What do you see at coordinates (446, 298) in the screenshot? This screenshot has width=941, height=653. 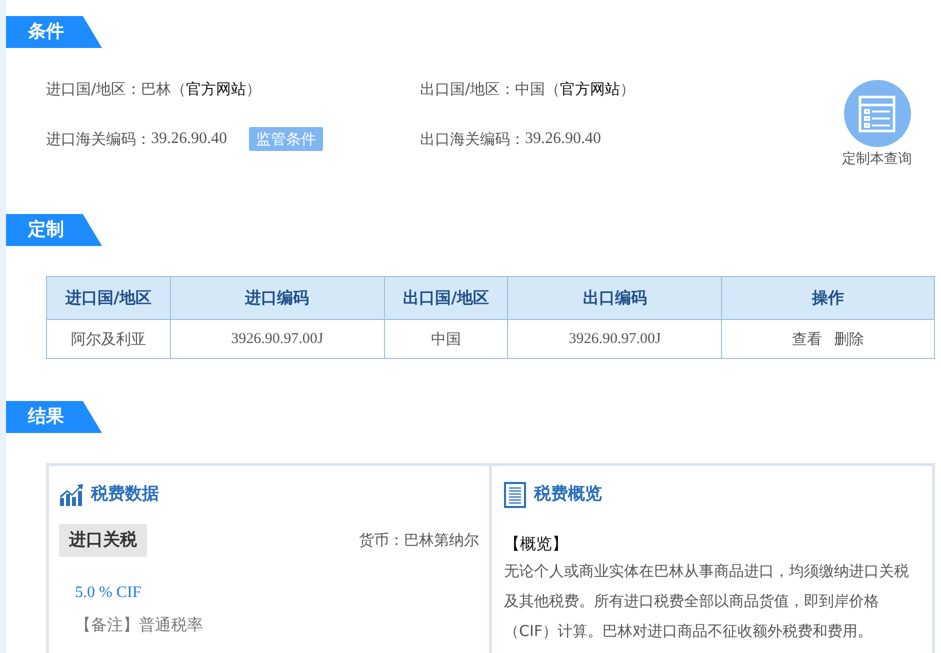 I see `column-header: 出口国/地区` at bounding box center [446, 298].